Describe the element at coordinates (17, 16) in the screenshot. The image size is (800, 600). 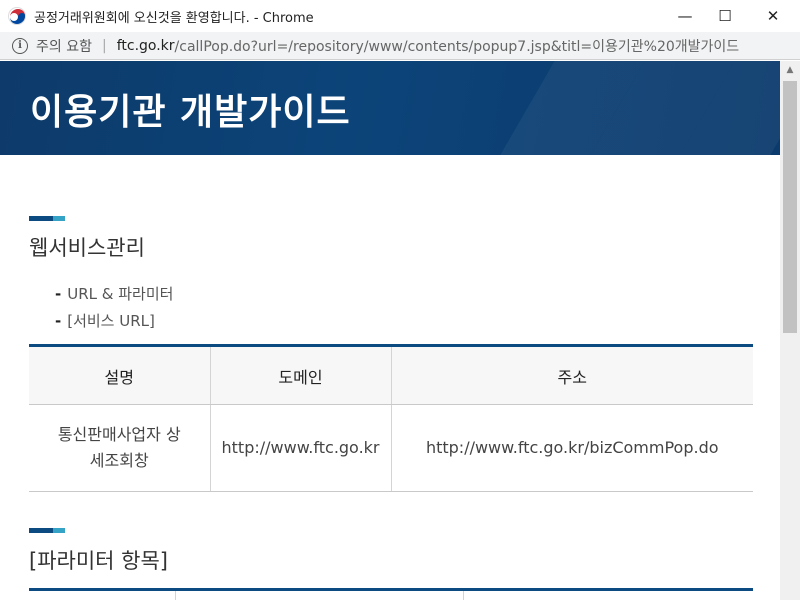
I see `korea-taegeuk-icon` at that location.